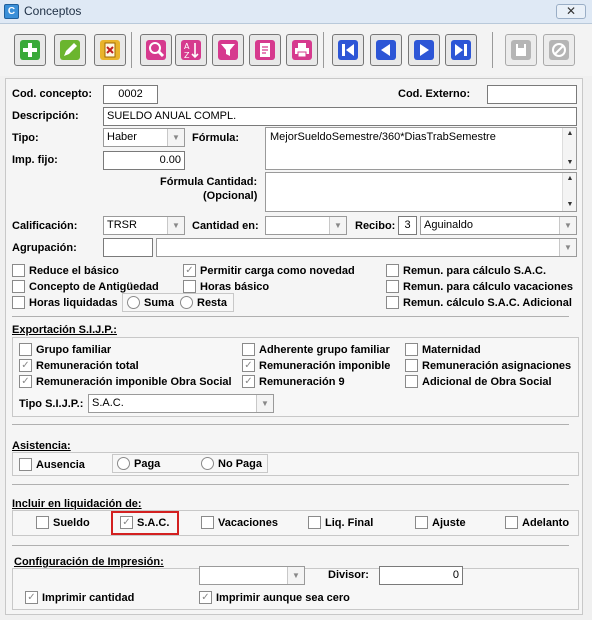  What do you see at coordinates (191, 50) in the screenshot?
I see `sort-button: AZ` at bounding box center [191, 50].